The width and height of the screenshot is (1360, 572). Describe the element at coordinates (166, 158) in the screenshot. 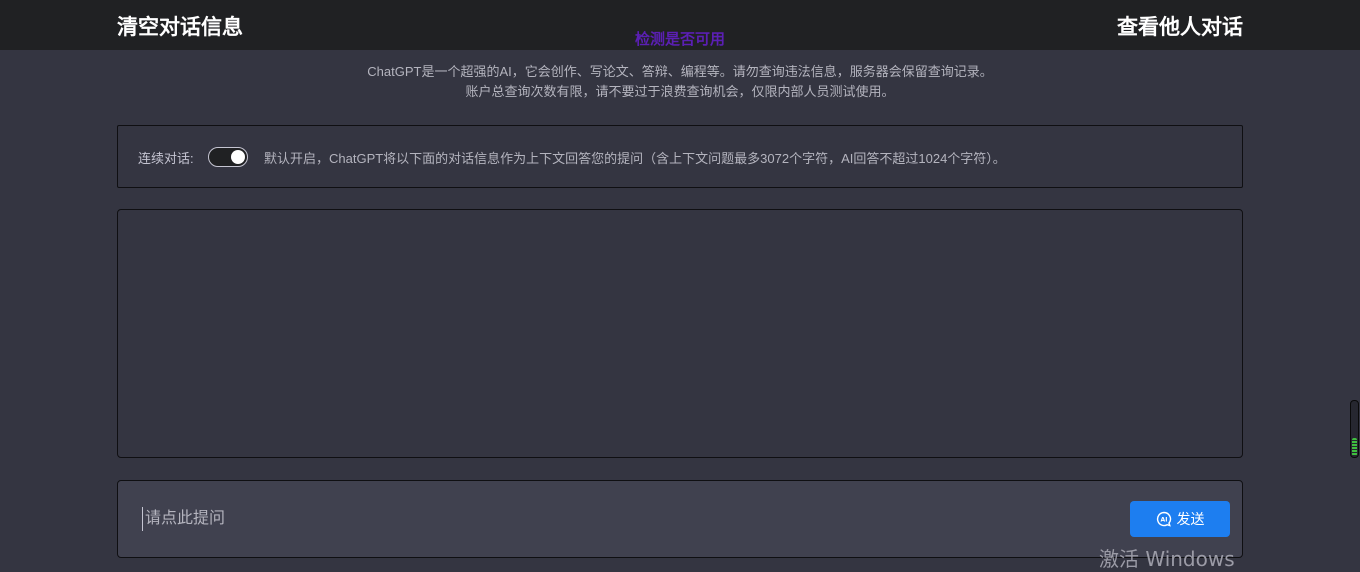

I see `continuous-conversation-label: 连续对话:` at that location.